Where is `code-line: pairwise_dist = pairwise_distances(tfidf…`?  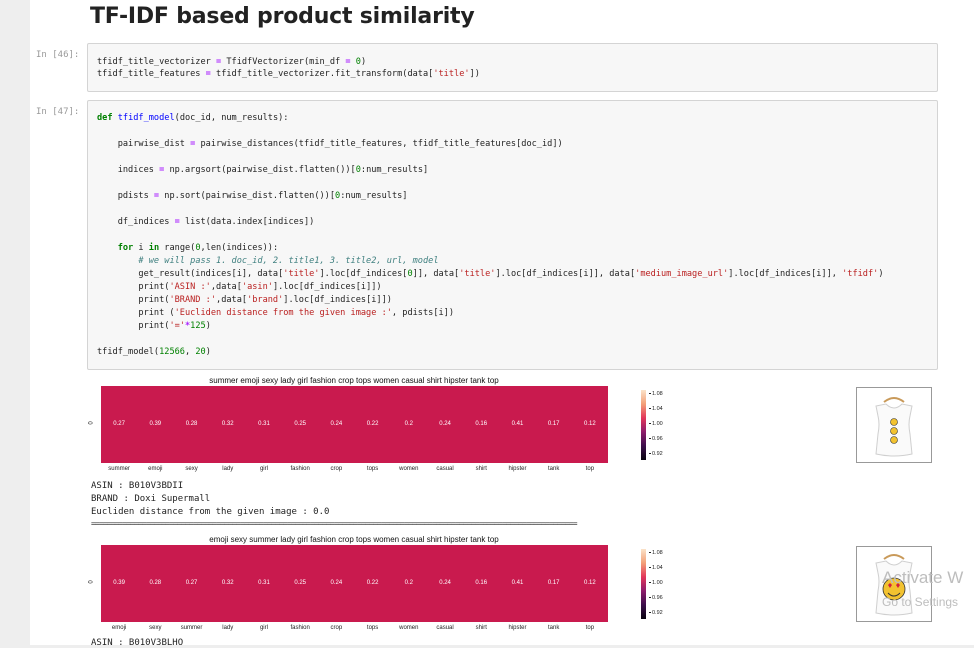 code-line: pairwise_dist = pairwise_distances(tfidf… is located at coordinates (330, 144).